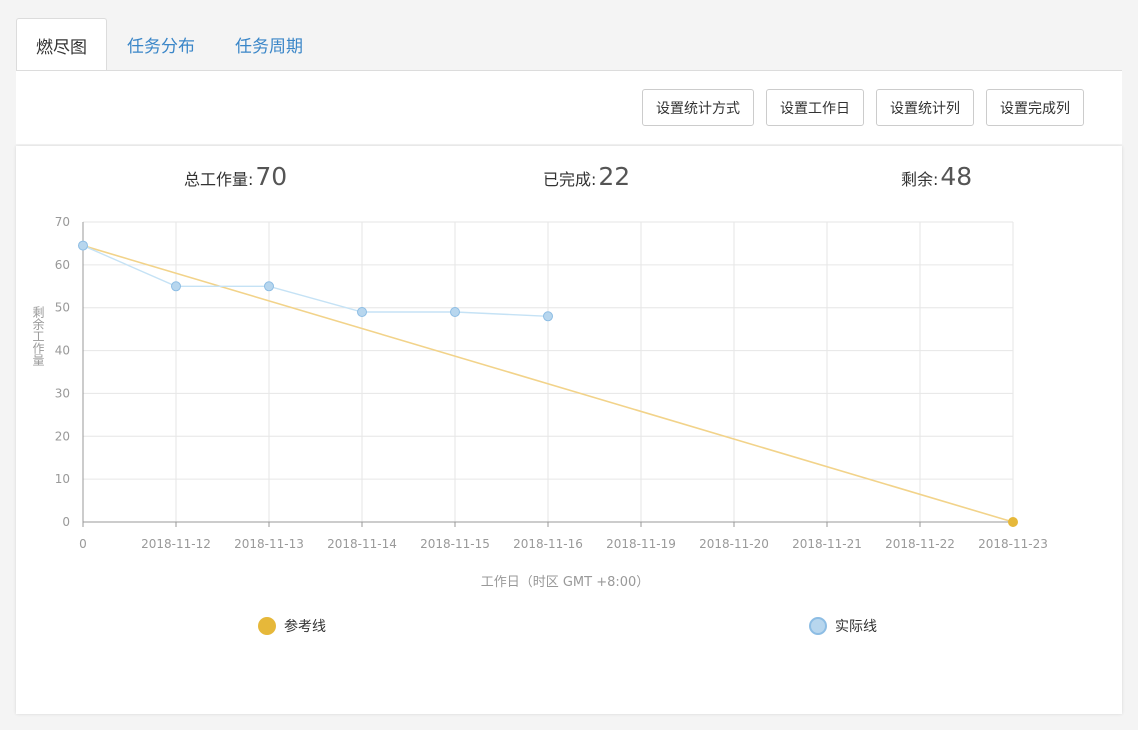 The width and height of the screenshot is (1138, 730). What do you see at coordinates (305, 627) in the screenshot?
I see `reference-legend-label: 参考线` at bounding box center [305, 627].